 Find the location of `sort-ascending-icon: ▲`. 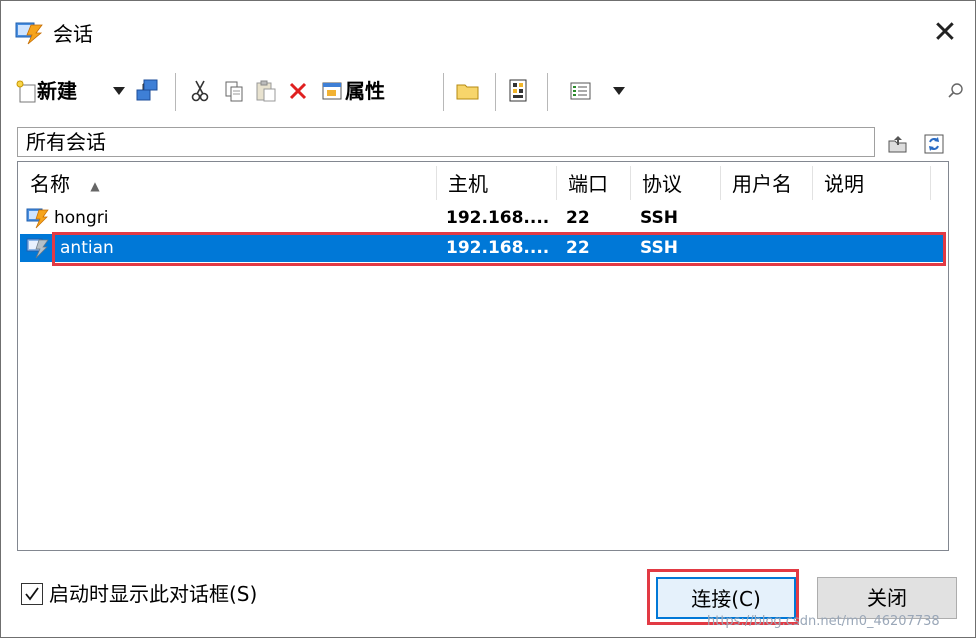

sort-ascending-icon: ▲ is located at coordinates (95, 185).